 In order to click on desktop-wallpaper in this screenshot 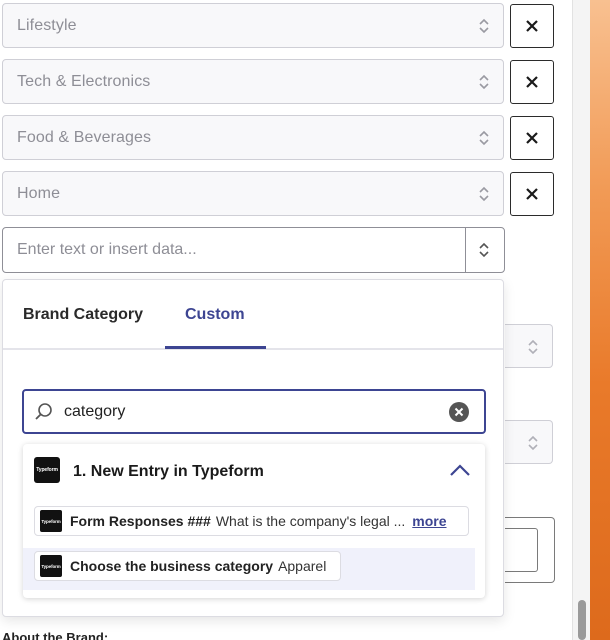, I will do `click(600, 320)`.